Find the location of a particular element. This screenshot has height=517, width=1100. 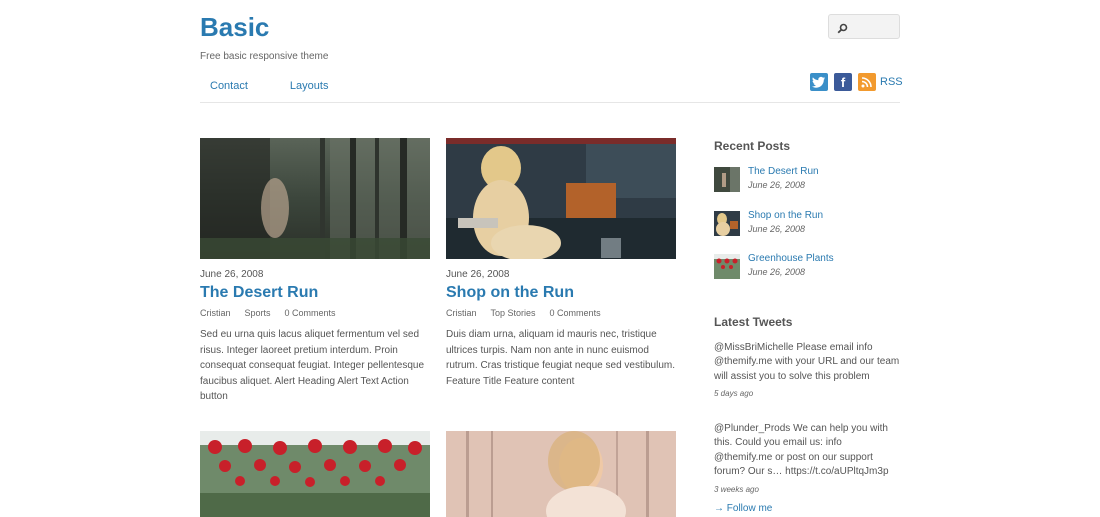

post-meta: Cristian Top Stories 0 Comments is located at coordinates (561, 313).